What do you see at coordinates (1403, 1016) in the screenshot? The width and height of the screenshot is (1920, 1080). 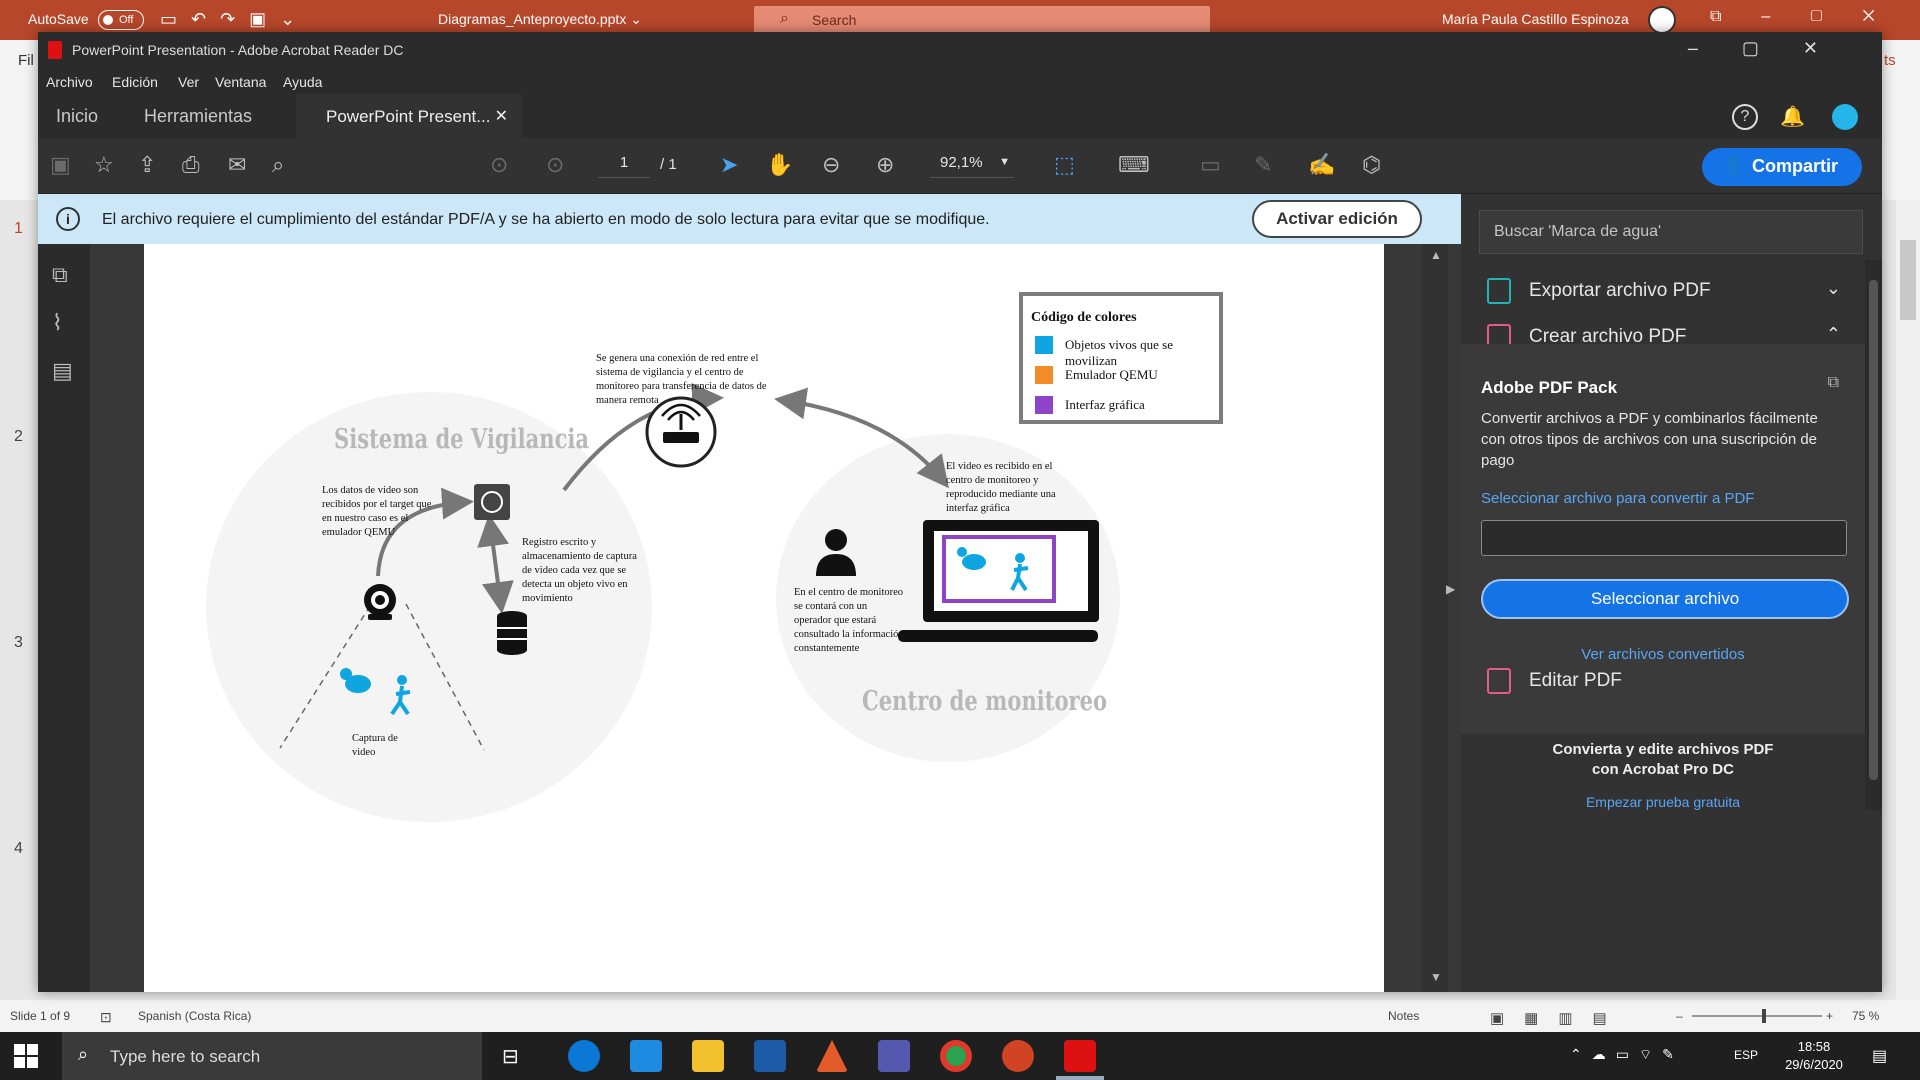 I see `notes-button: Notes` at bounding box center [1403, 1016].